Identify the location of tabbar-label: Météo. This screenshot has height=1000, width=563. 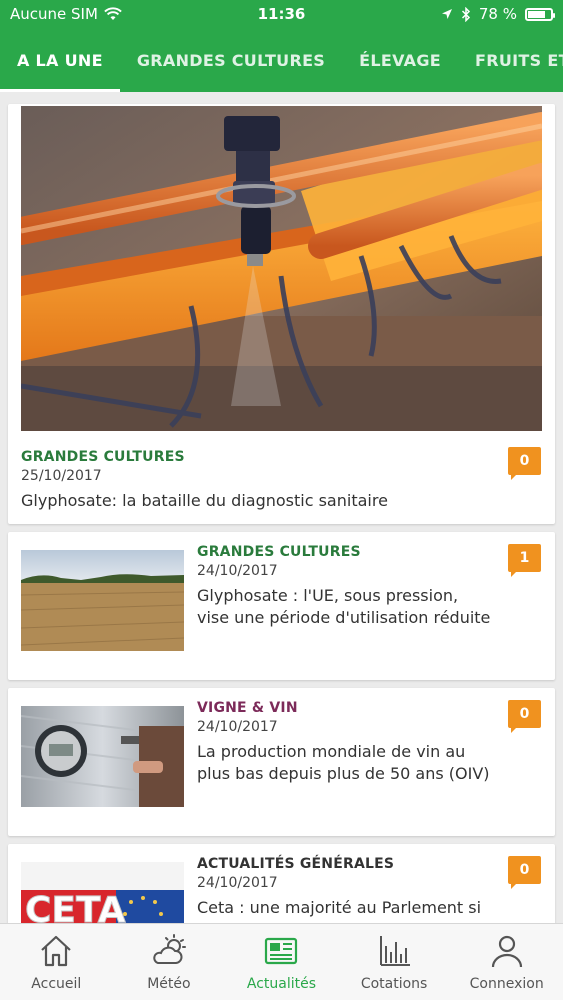
(169, 984).